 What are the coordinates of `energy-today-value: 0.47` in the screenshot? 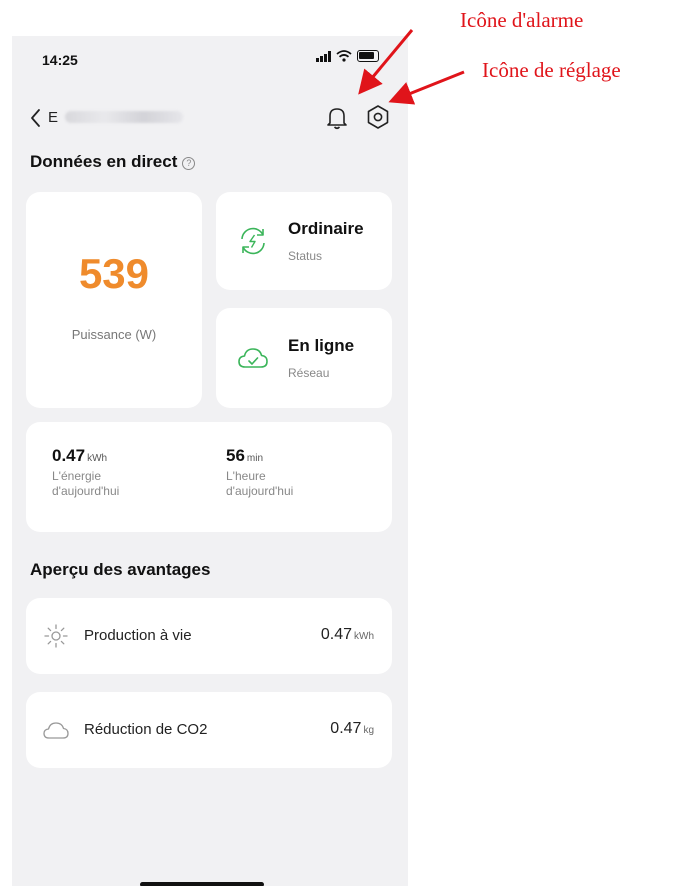 It's located at (69, 455).